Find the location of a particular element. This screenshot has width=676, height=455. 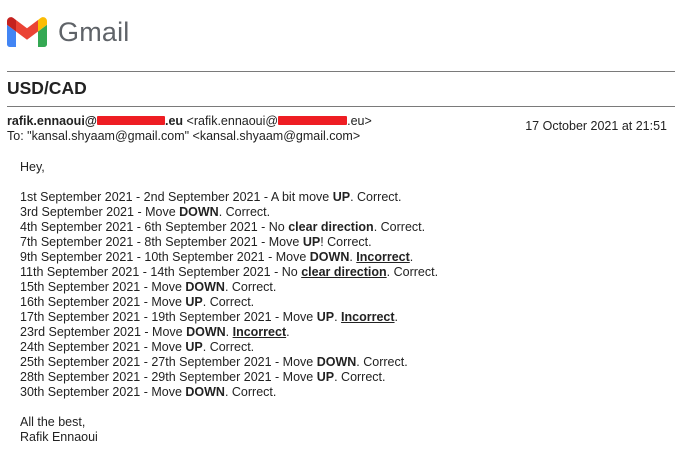

greeting: Hey, is located at coordinates (32, 167).